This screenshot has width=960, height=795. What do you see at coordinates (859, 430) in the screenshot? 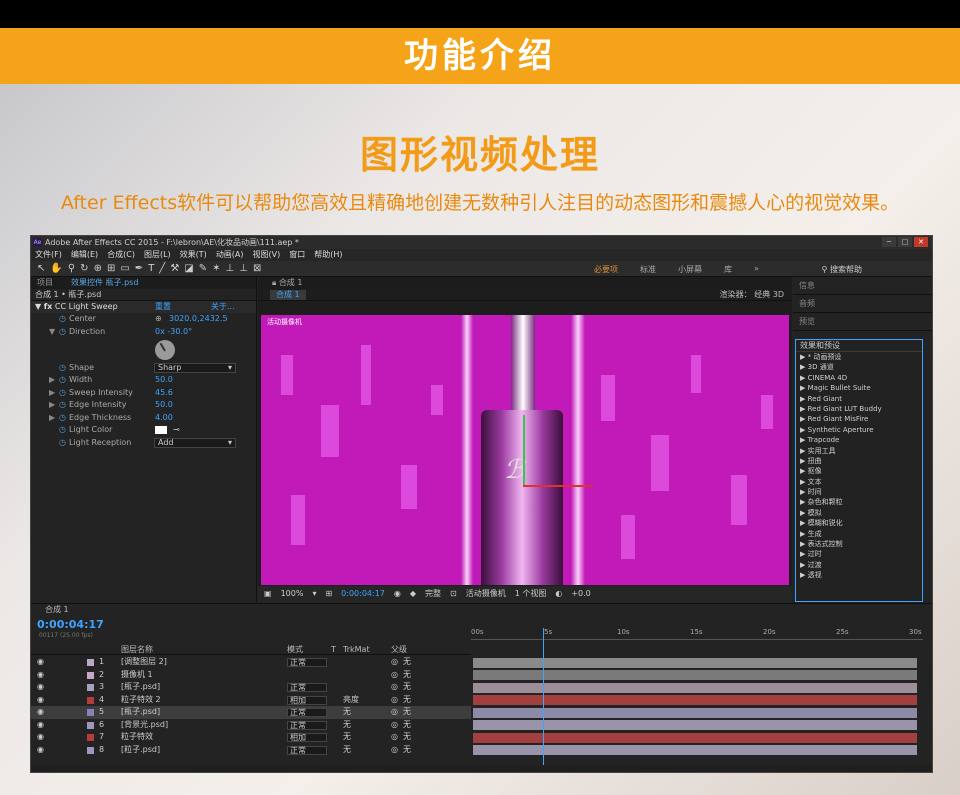
I see `effect-category-item: ▶ Synthetic Aperture` at bounding box center [859, 430].